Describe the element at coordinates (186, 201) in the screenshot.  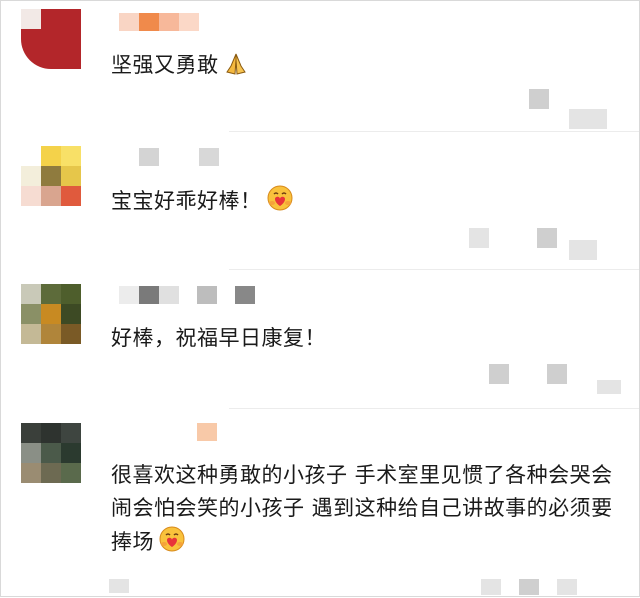
I see `comment-body: 宝宝好乖好棒！` at that location.